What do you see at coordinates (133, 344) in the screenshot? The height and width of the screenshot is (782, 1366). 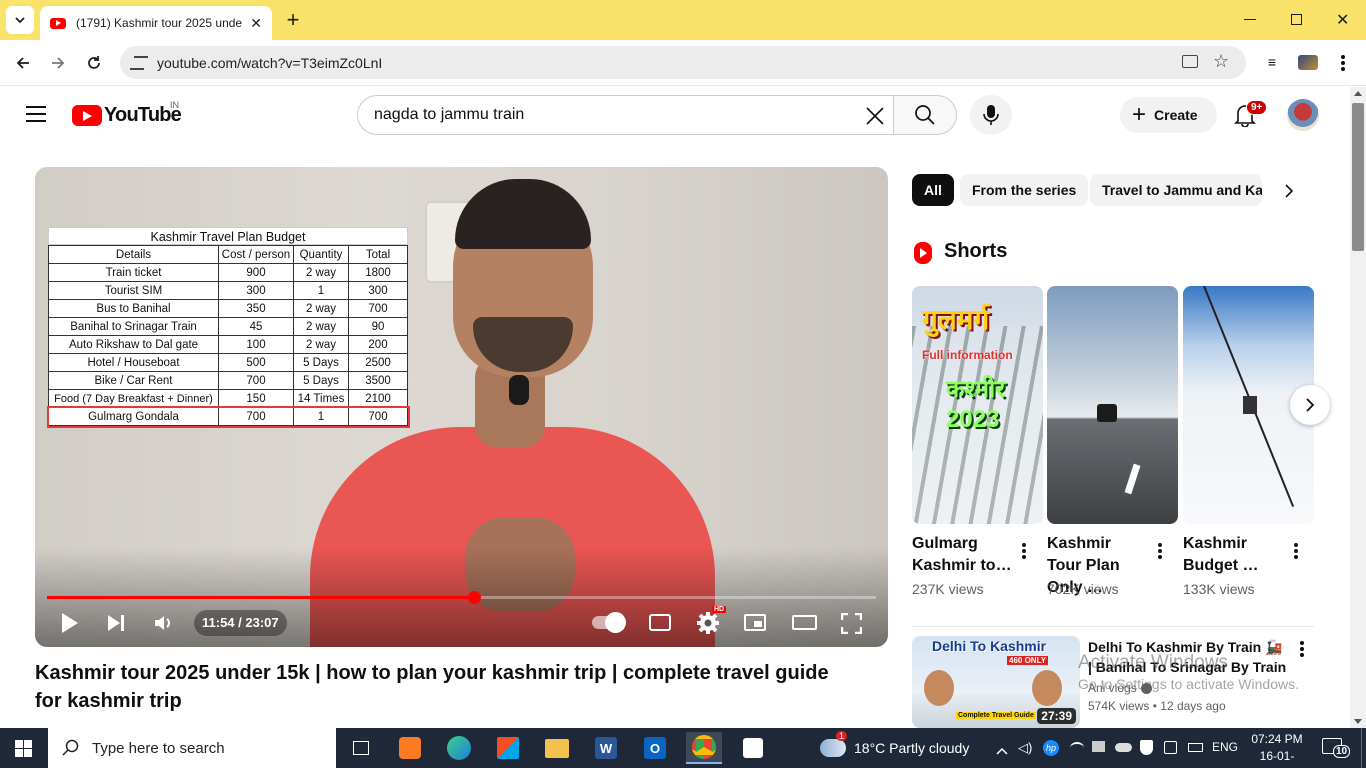 I see `budget-cell: Auto Rikshaw to Dal gate` at bounding box center [133, 344].